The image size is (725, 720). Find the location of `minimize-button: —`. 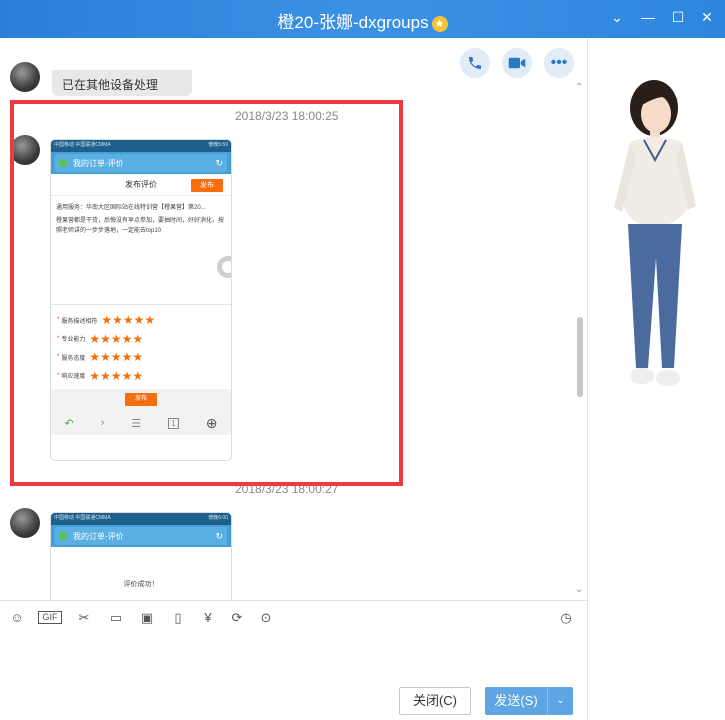

minimize-button: — is located at coordinates (648, 17).